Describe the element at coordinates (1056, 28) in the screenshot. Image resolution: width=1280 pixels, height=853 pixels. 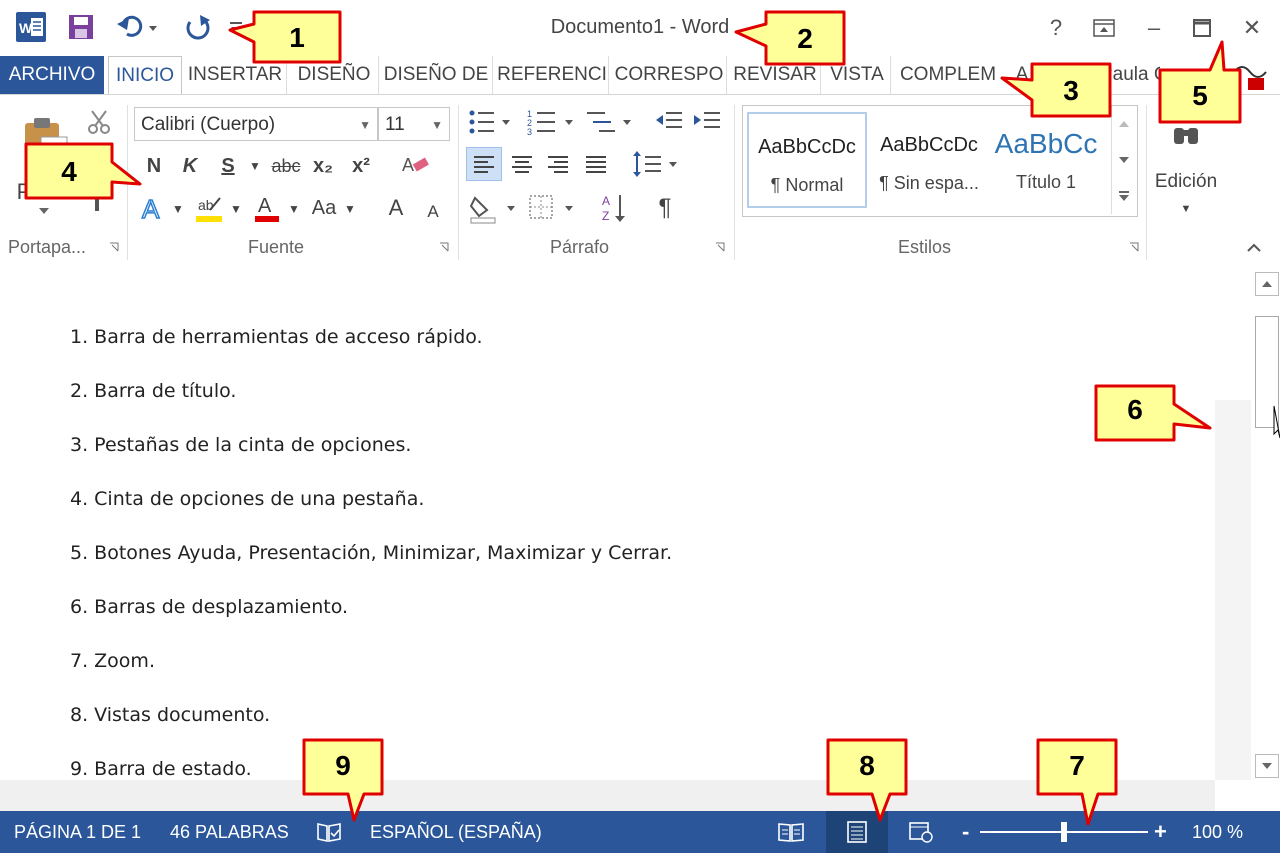
I see `help-button: ?` at that location.